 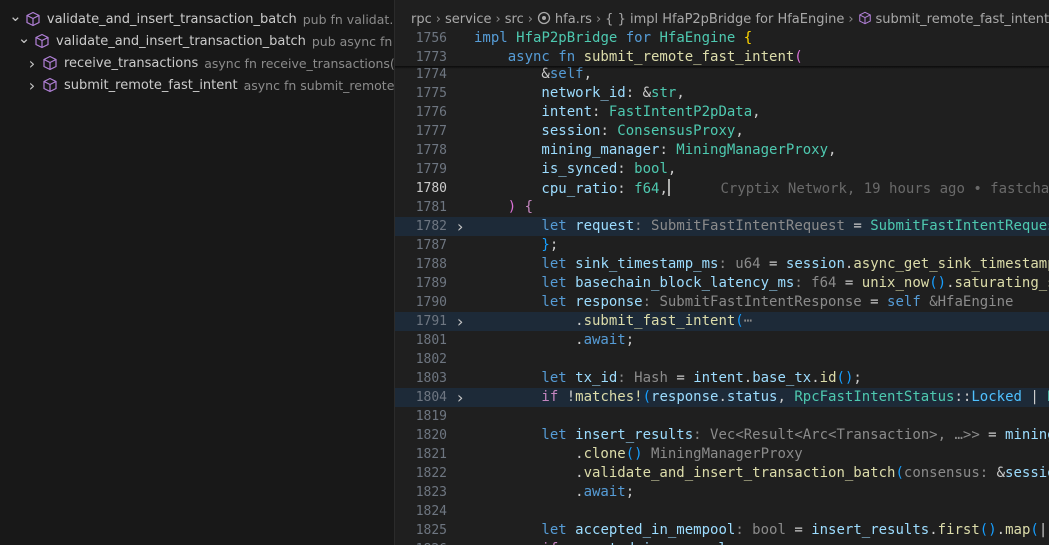 What do you see at coordinates (181, 41) in the screenshot?
I see `outline-item-name: validate_and_insert_transaction_batch` at bounding box center [181, 41].